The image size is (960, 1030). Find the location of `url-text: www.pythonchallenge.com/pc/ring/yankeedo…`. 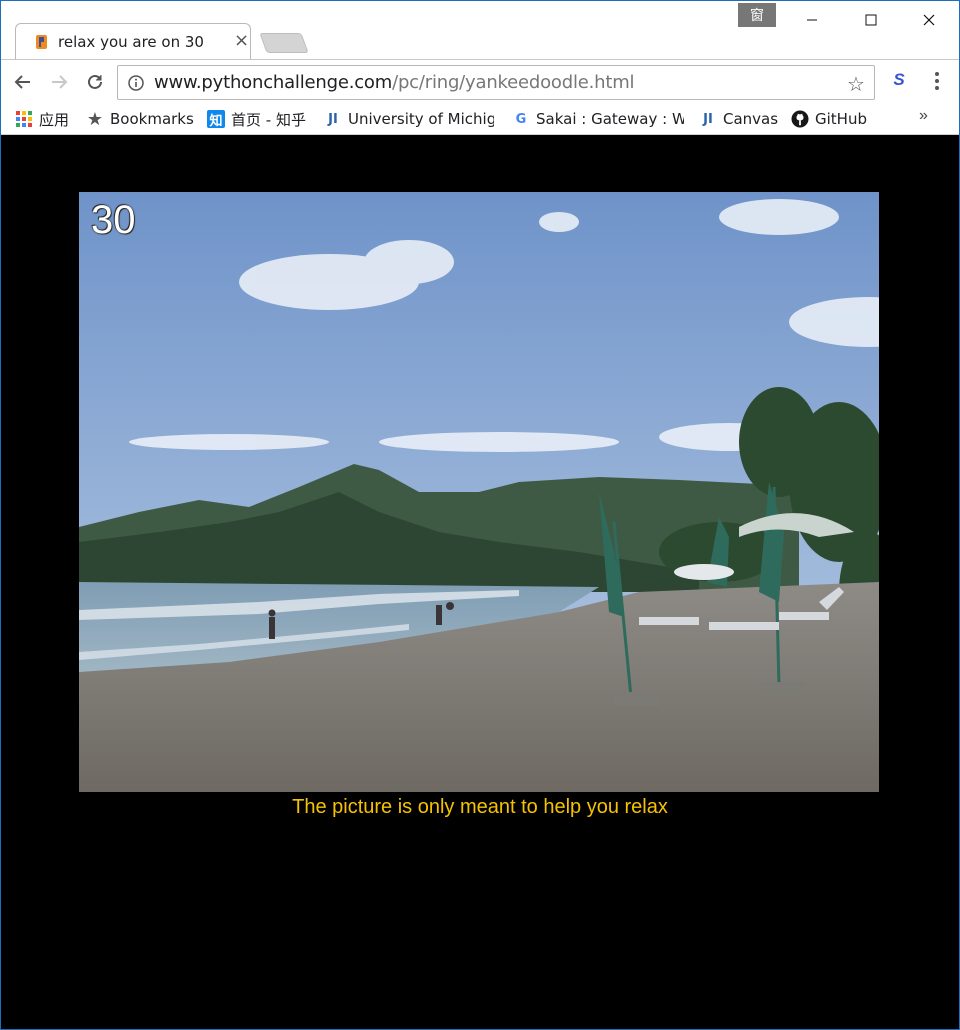

url-text: www.pythonchallenge.com/pc/ring/yankeedo… is located at coordinates (394, 82).